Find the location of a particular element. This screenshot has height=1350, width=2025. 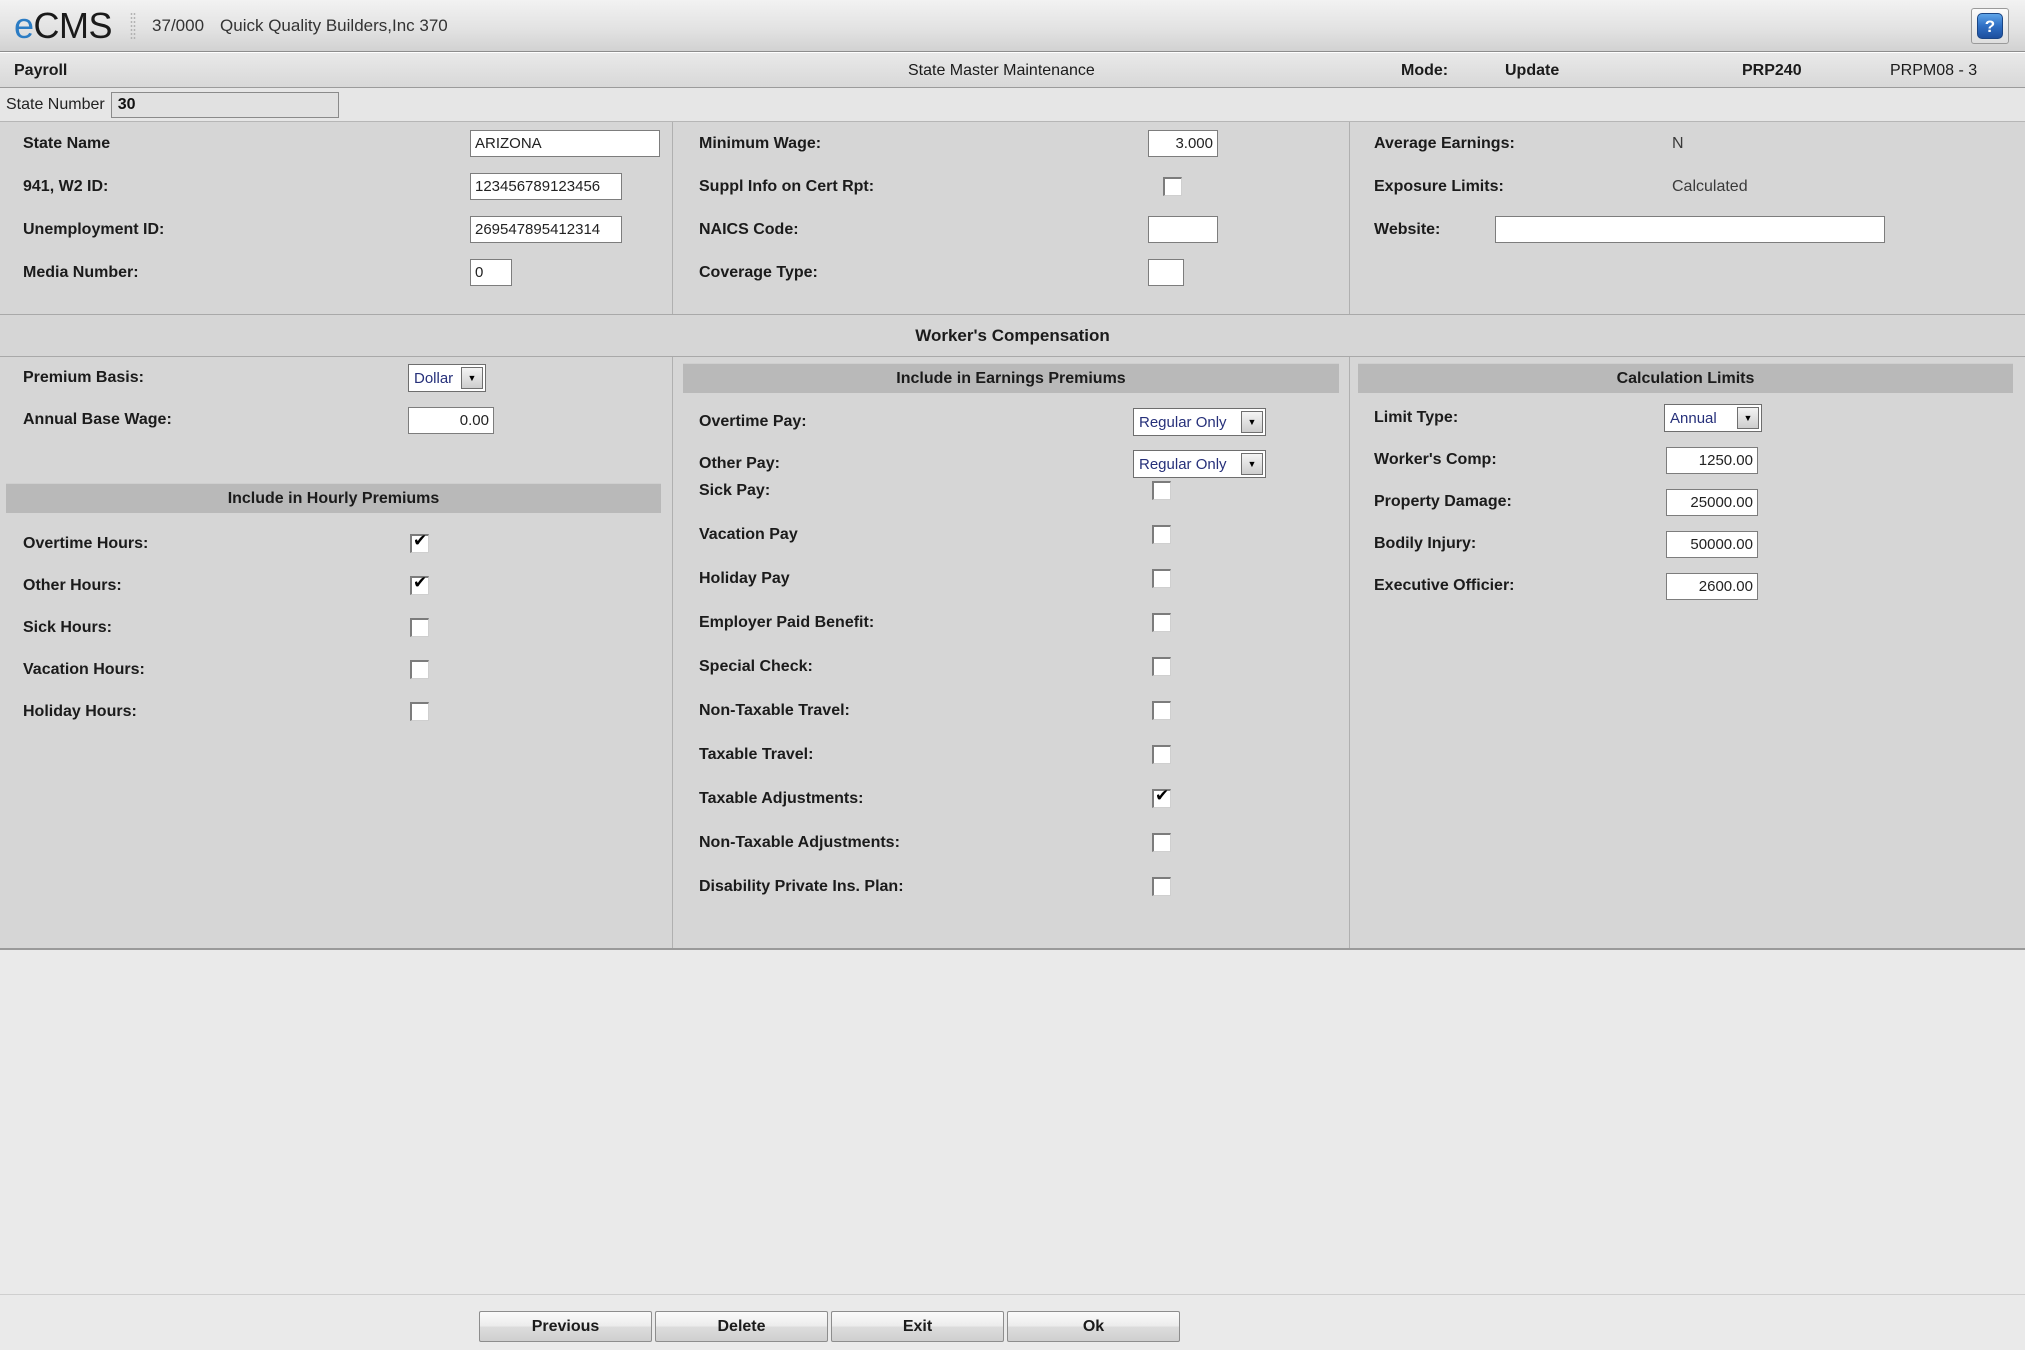

program-code: PRP240 is located at coordinates (1772, 70).